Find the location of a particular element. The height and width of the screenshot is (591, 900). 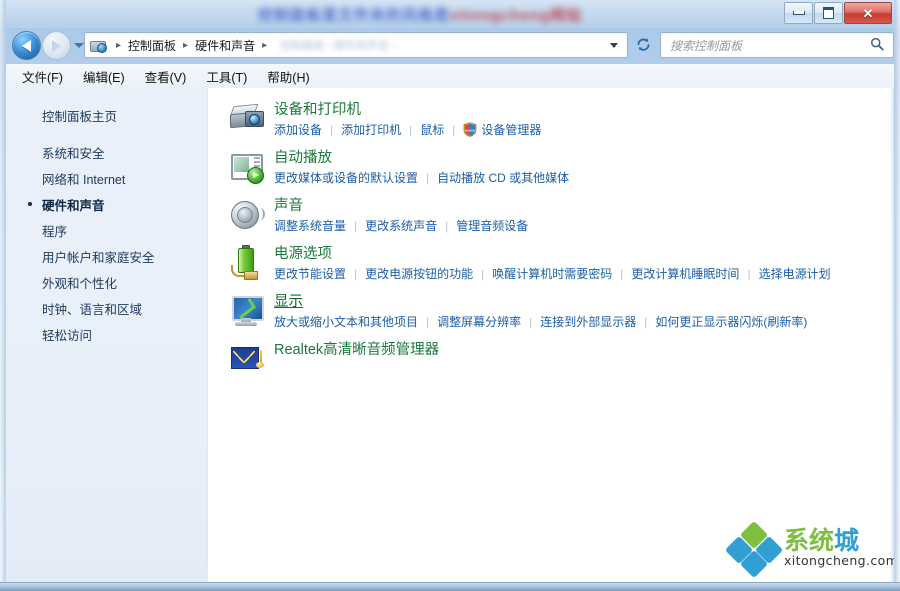

category-autoplay: 自动播放 更改媒体或设备的默认设置 | 自动播放 CD 或其他媒体 is located at coordinates (551, 172).